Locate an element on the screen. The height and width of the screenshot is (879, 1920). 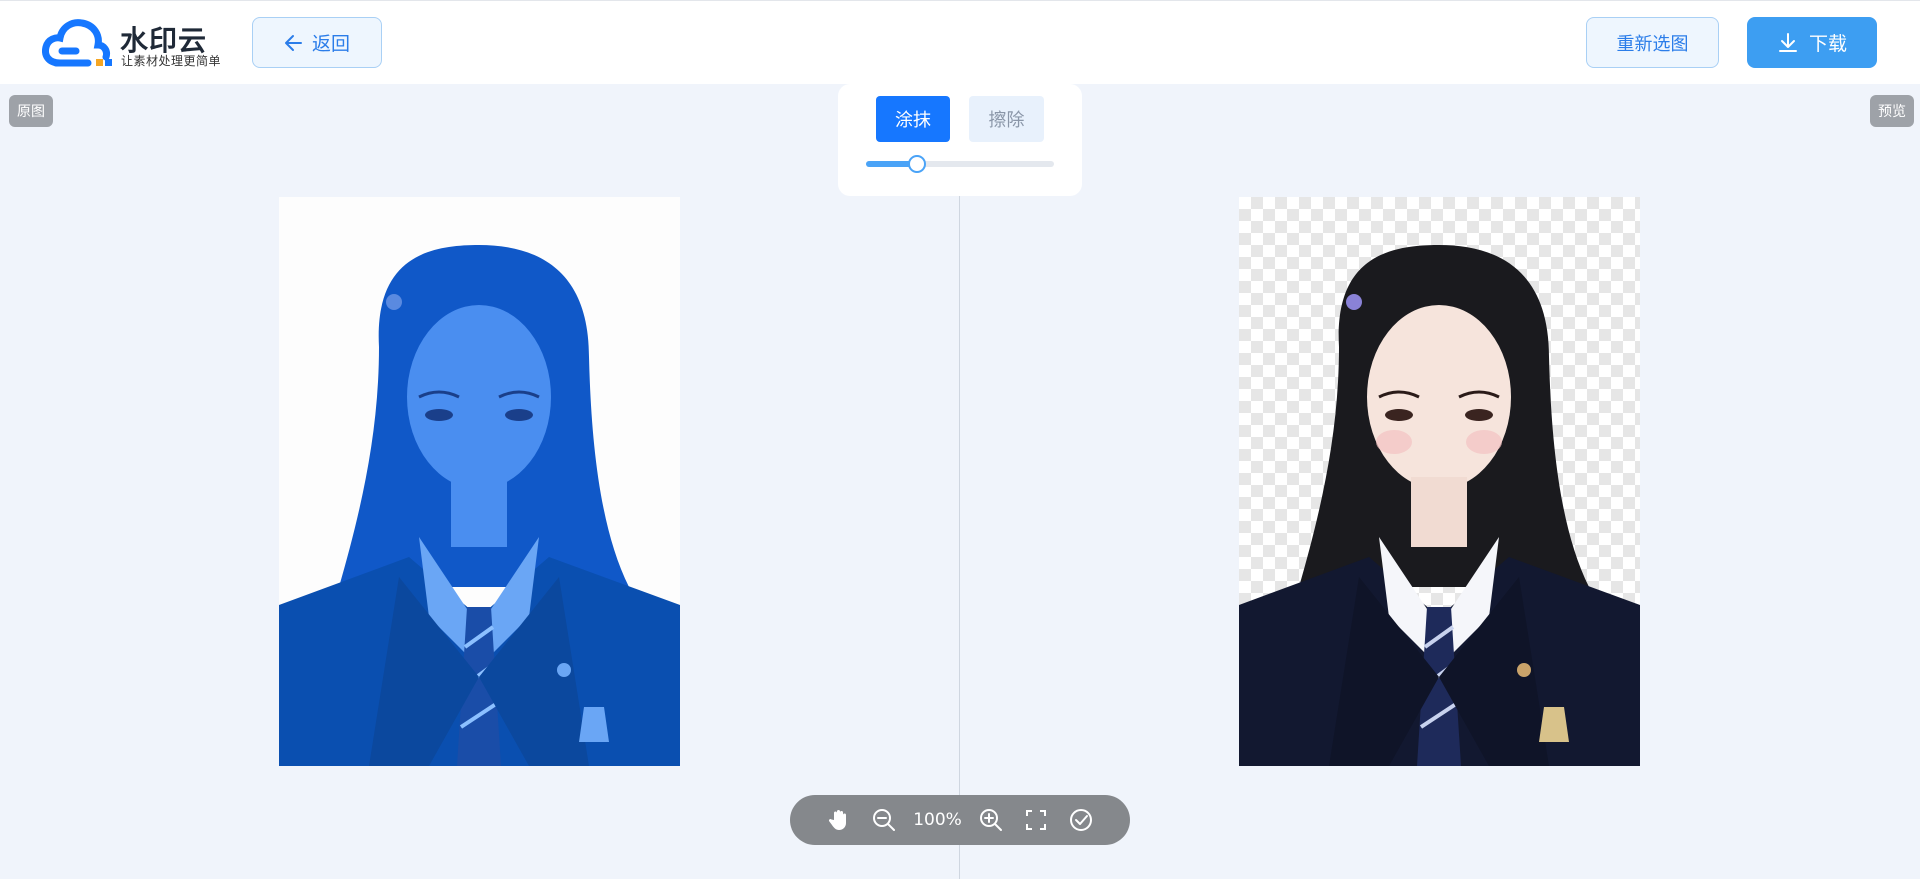
hand-icon is located at coordinates (837, 820).